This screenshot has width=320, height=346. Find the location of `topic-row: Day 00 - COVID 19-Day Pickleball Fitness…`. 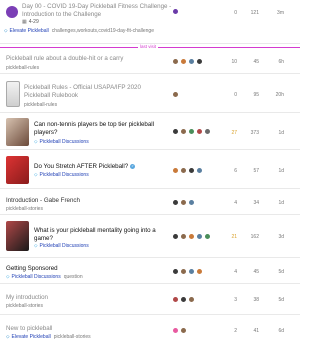

topic-row: Day 00 - COVID 19-Day Pickleball Fitness… is located at coordinates (150, 22).